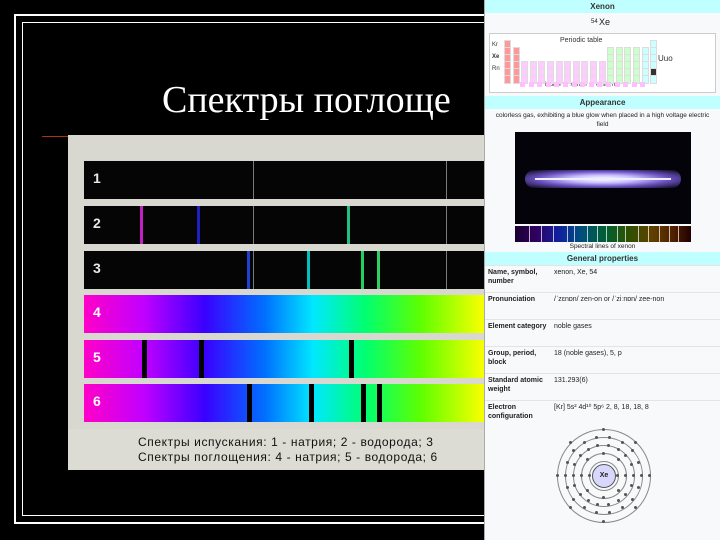 This screenshot has height=540, width=720. Describe the element at coordinates (510, 412) in the screenshot. I see `property-key: Electron configuration` at that location.